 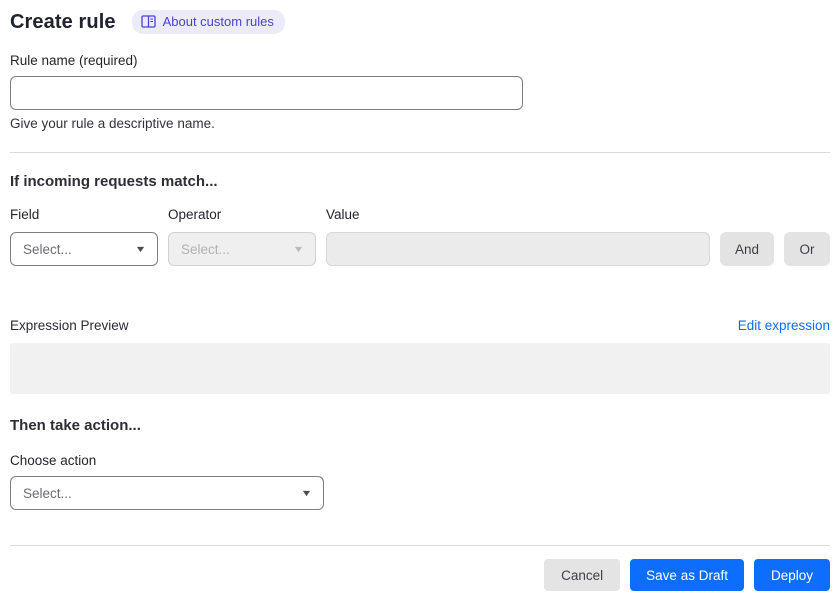 What do you see at coordinates (53, 460) in the screenshot?
I see `choose-action-label: Choose action` at bounding box center [53, 460].